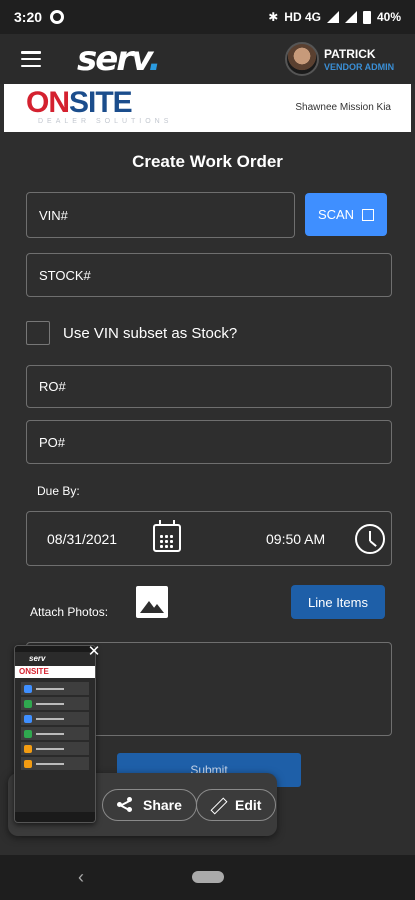 Image resolution: width=415 pixels, height=900 pixels. What do you see at coordinates (55, 817) in the screenshot?
I see `thumb-footer` at bounding box center [55, 817].